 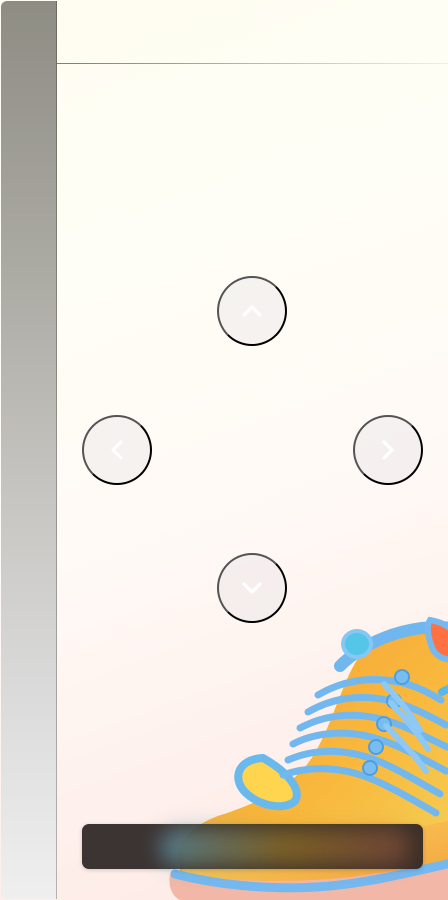 I want to click on navigate-left-button, so click(x=117, y=450).